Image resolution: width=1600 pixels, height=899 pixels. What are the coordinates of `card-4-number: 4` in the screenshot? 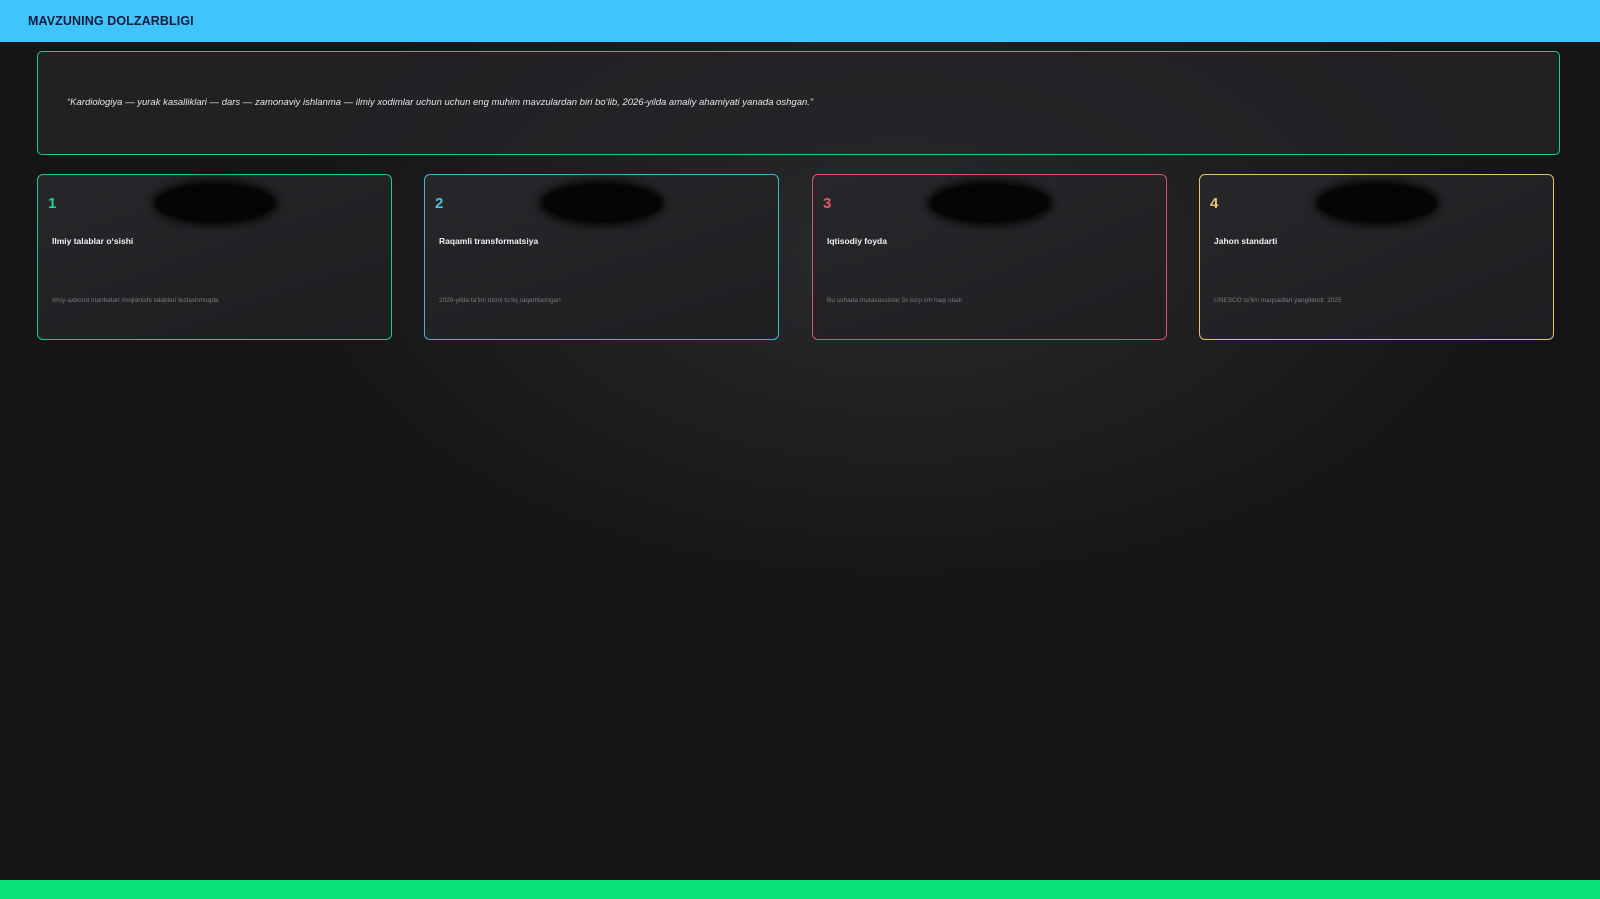 It's located at (1214, 203).